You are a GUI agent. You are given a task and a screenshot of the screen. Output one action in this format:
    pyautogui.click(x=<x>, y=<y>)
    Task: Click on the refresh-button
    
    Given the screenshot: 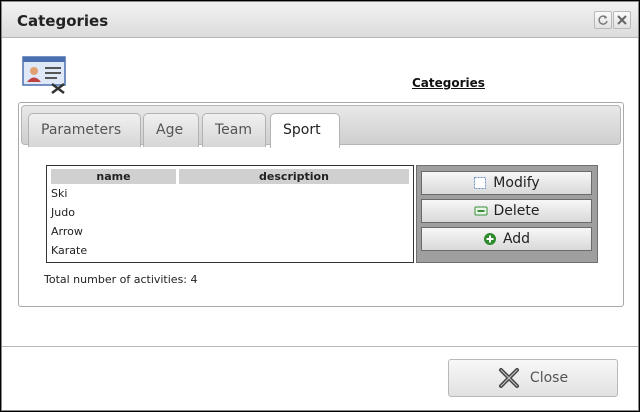 What is the action you would take?
    pyautogui.click(x=603, y=20)
    